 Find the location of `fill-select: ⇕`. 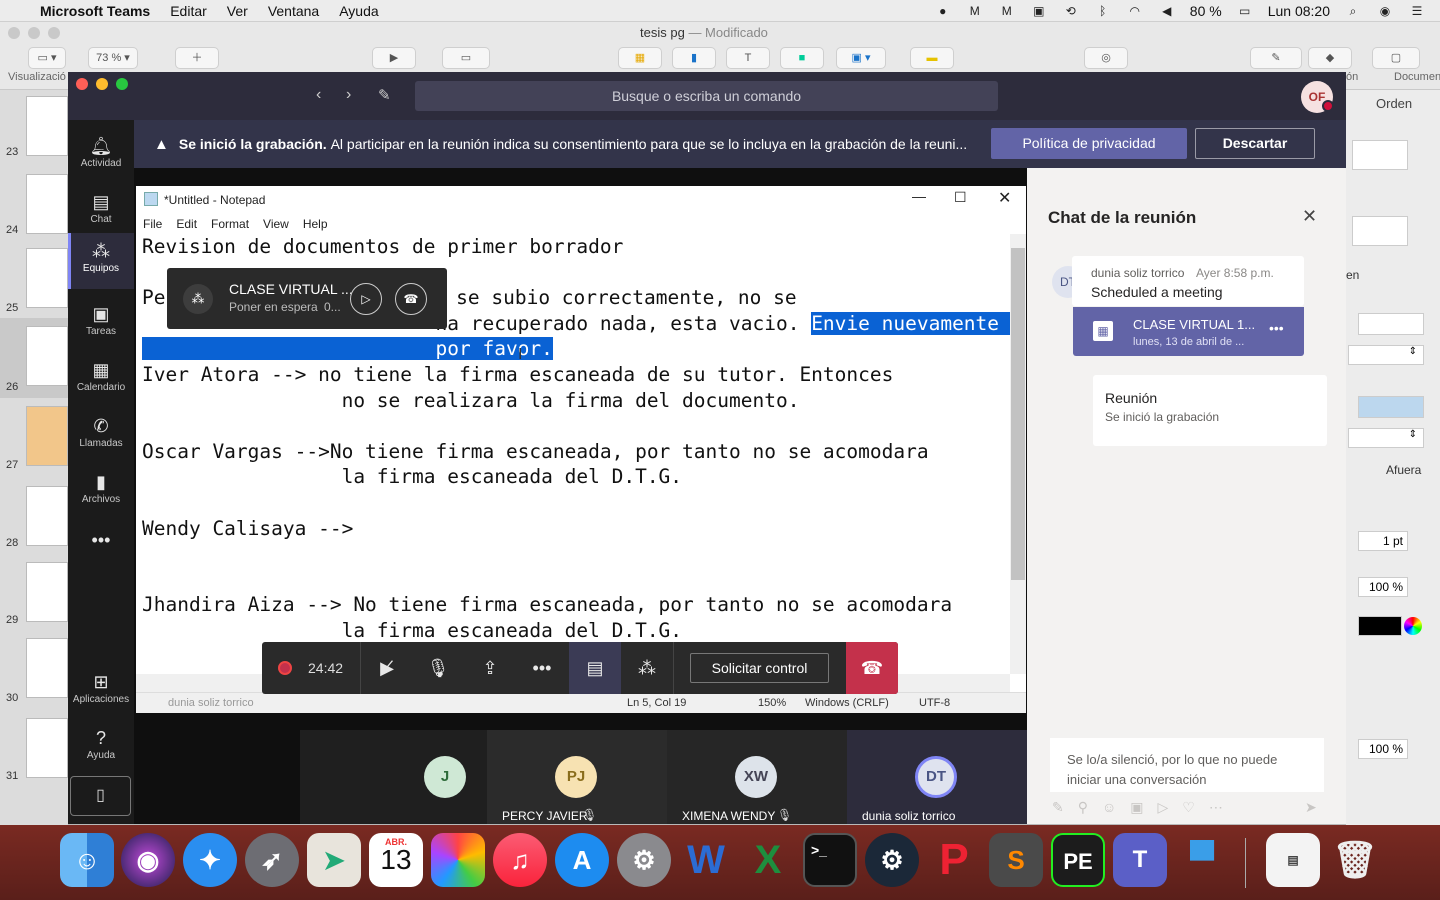

fill-select: ⇕ is located at coordinates (1386, 355).